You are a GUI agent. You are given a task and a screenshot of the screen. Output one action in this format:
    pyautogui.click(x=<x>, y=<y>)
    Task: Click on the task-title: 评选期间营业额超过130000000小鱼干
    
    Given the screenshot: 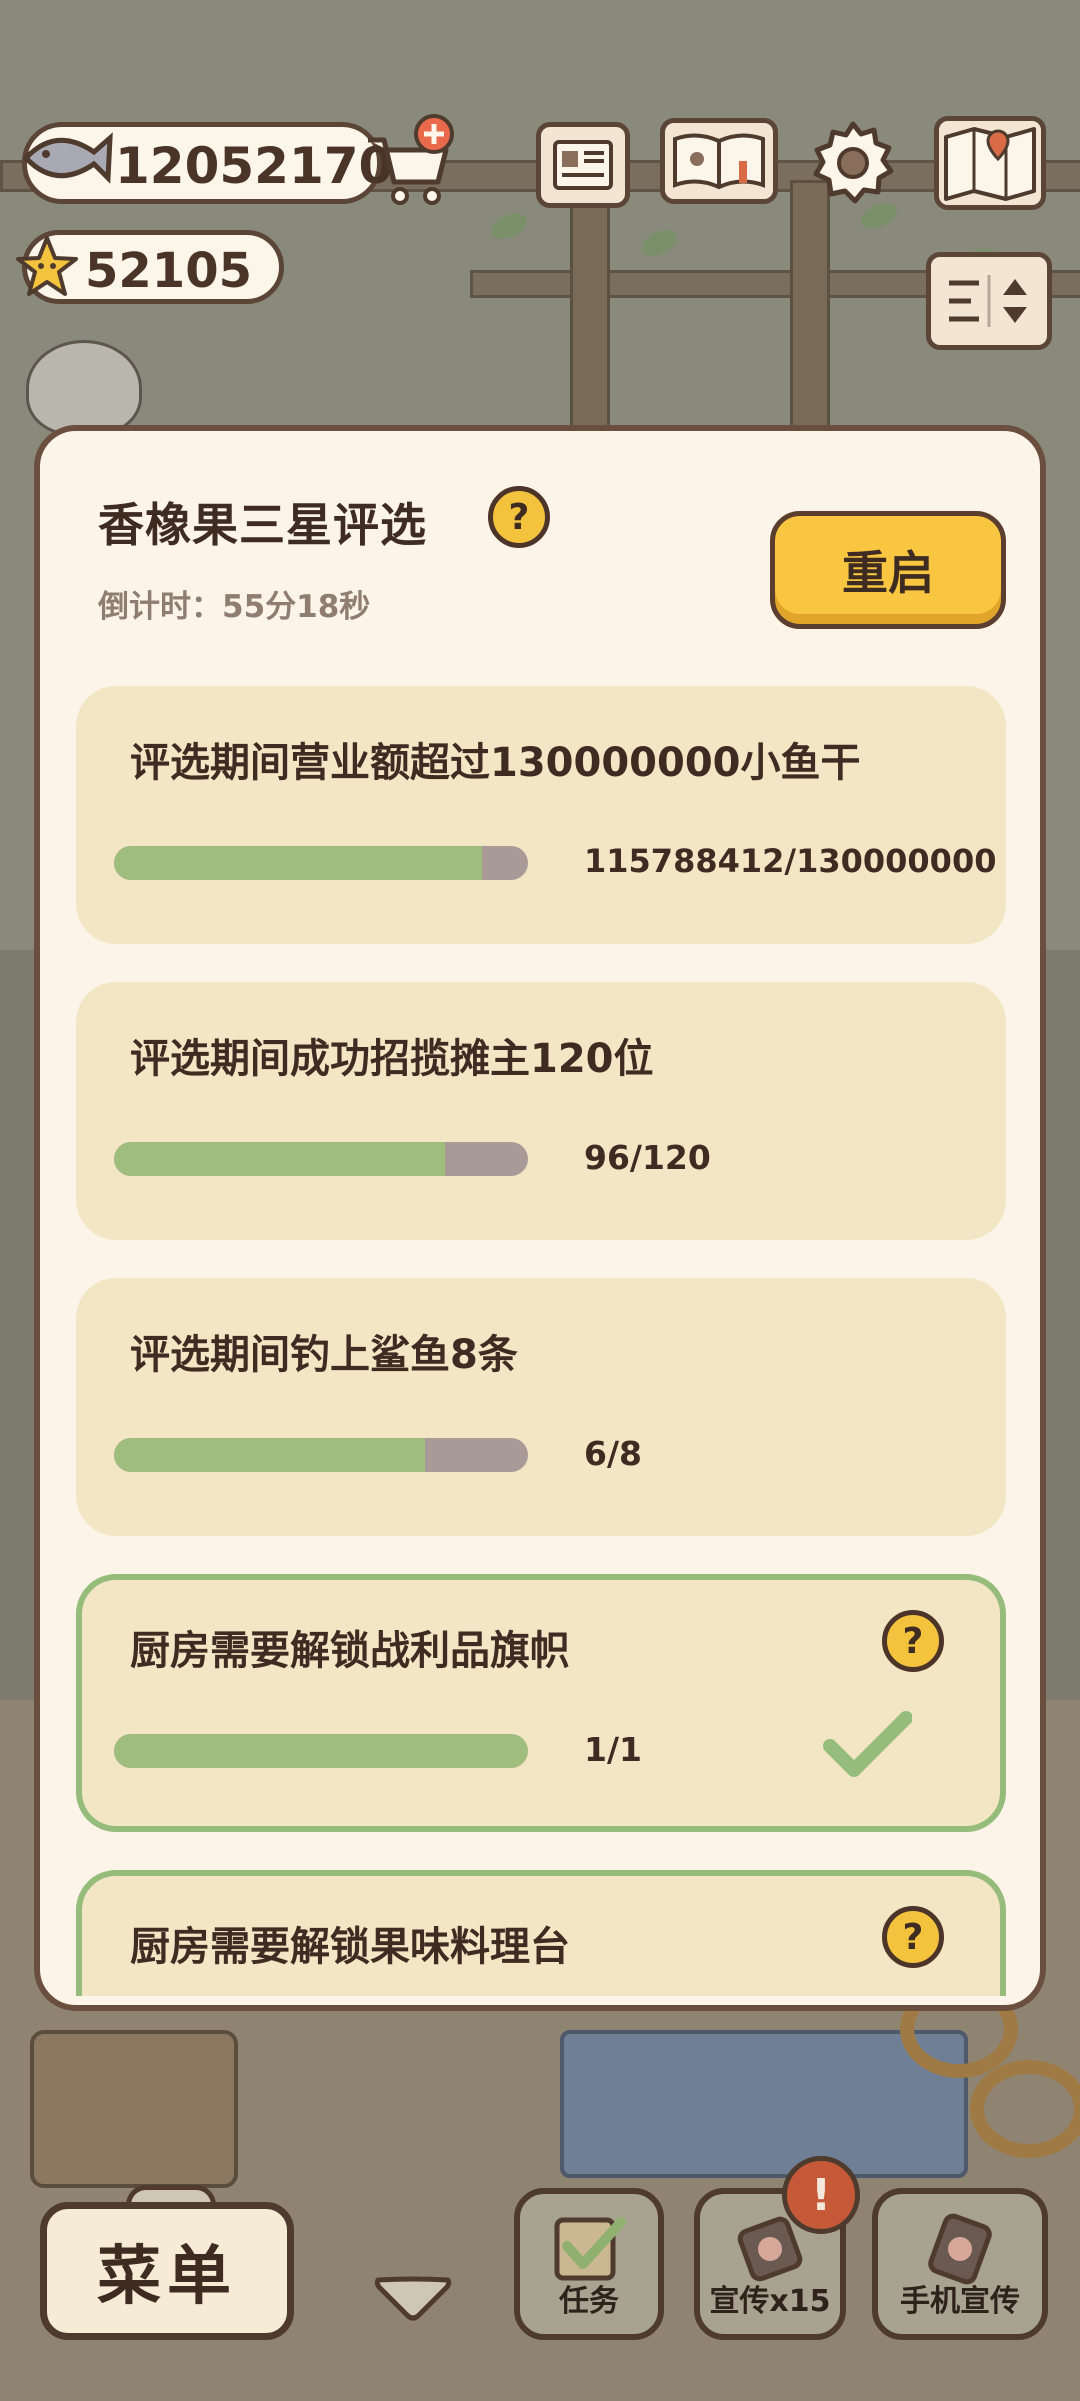 What is the action you would take?
    pyautogui.click(x=495, y=763)
    